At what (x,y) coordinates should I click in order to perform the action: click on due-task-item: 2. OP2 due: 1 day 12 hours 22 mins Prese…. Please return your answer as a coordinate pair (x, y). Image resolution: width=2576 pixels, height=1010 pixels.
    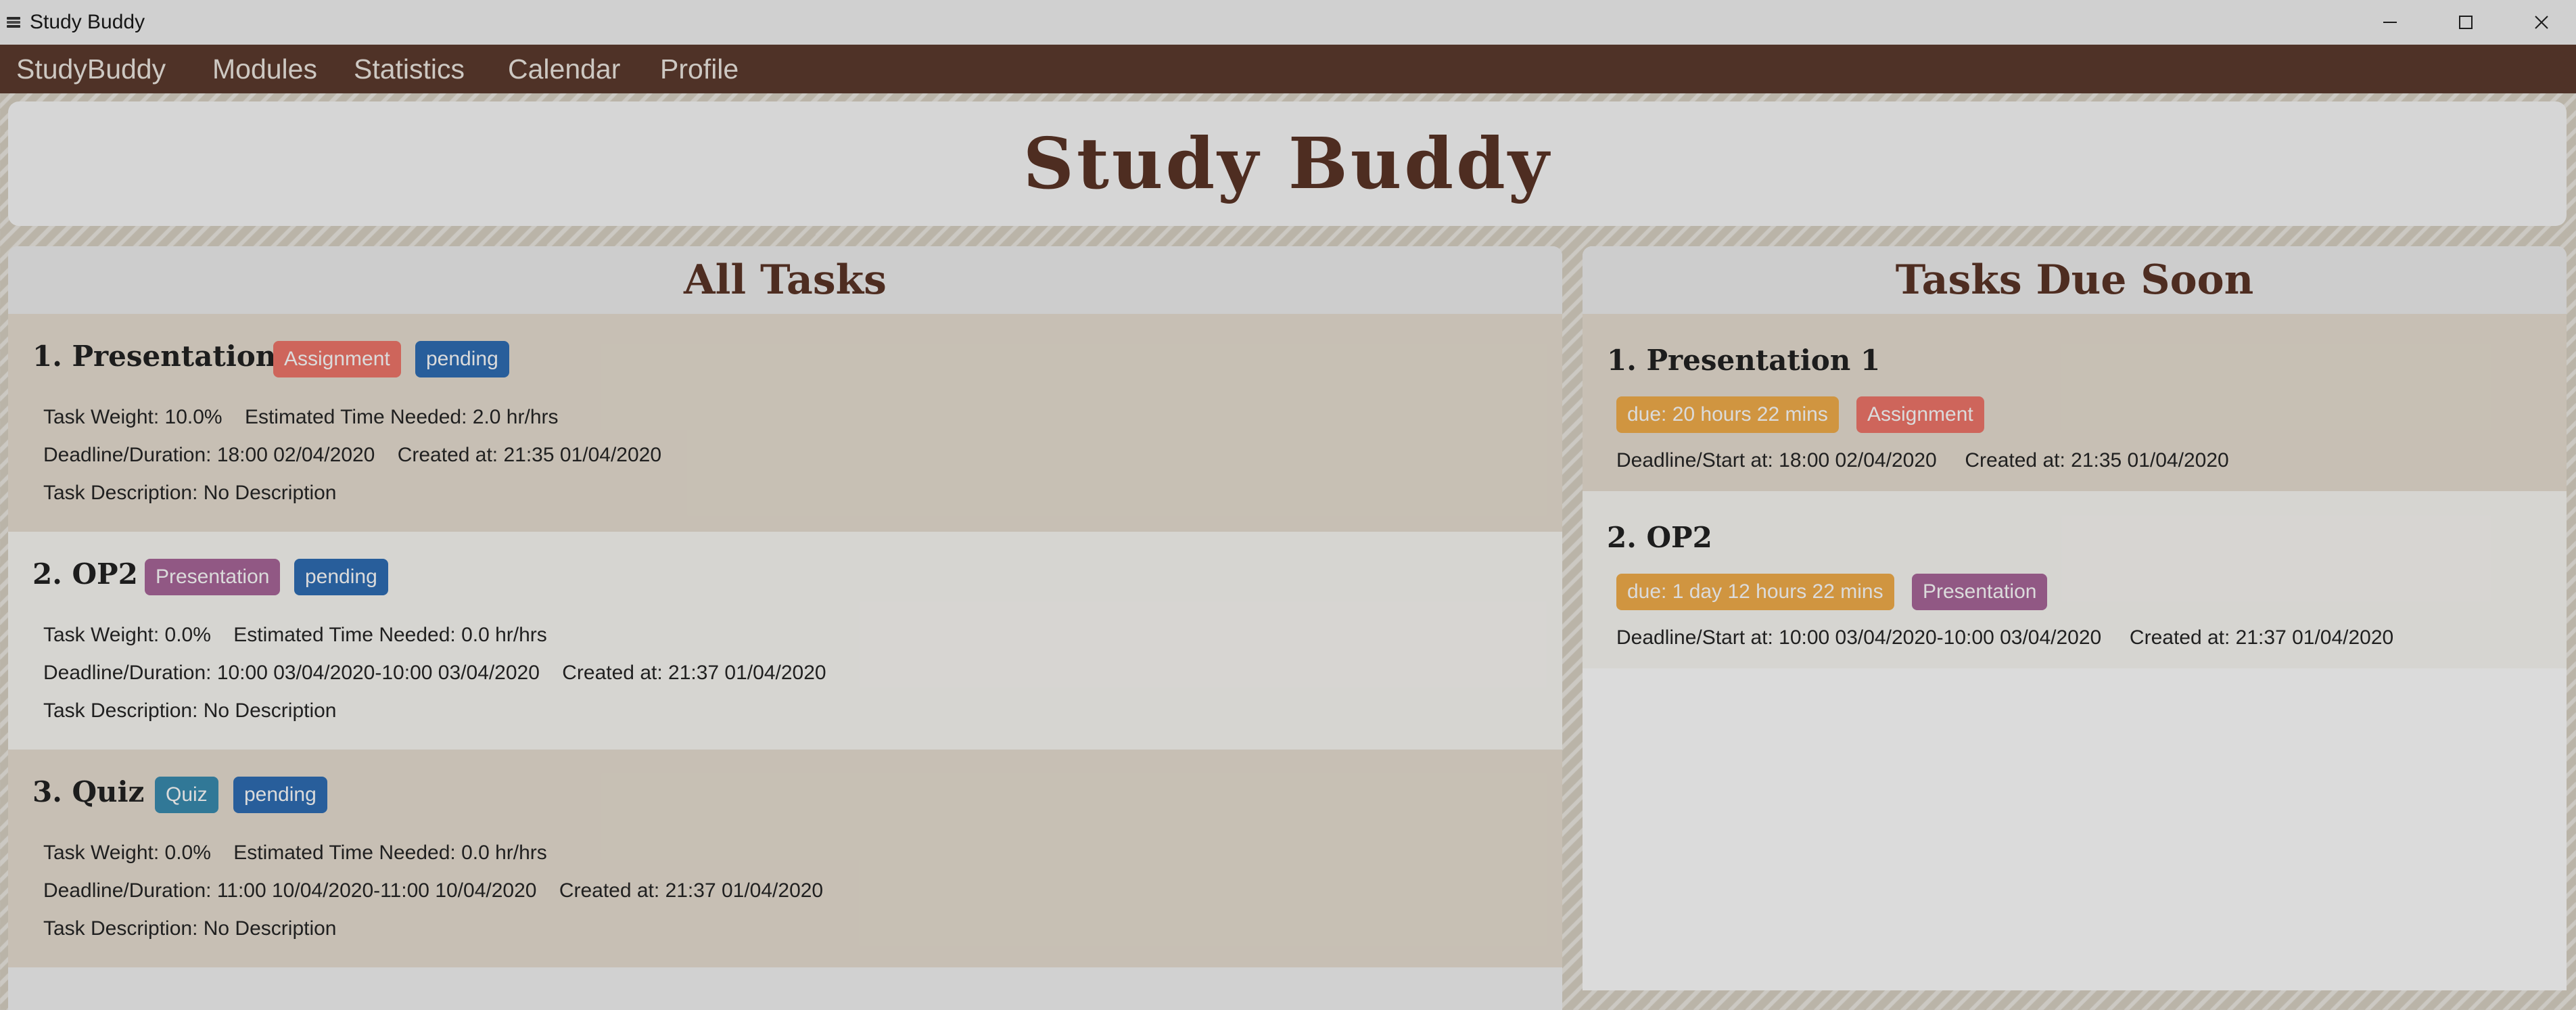
    Looking at the image, I should click on (2075, 579).